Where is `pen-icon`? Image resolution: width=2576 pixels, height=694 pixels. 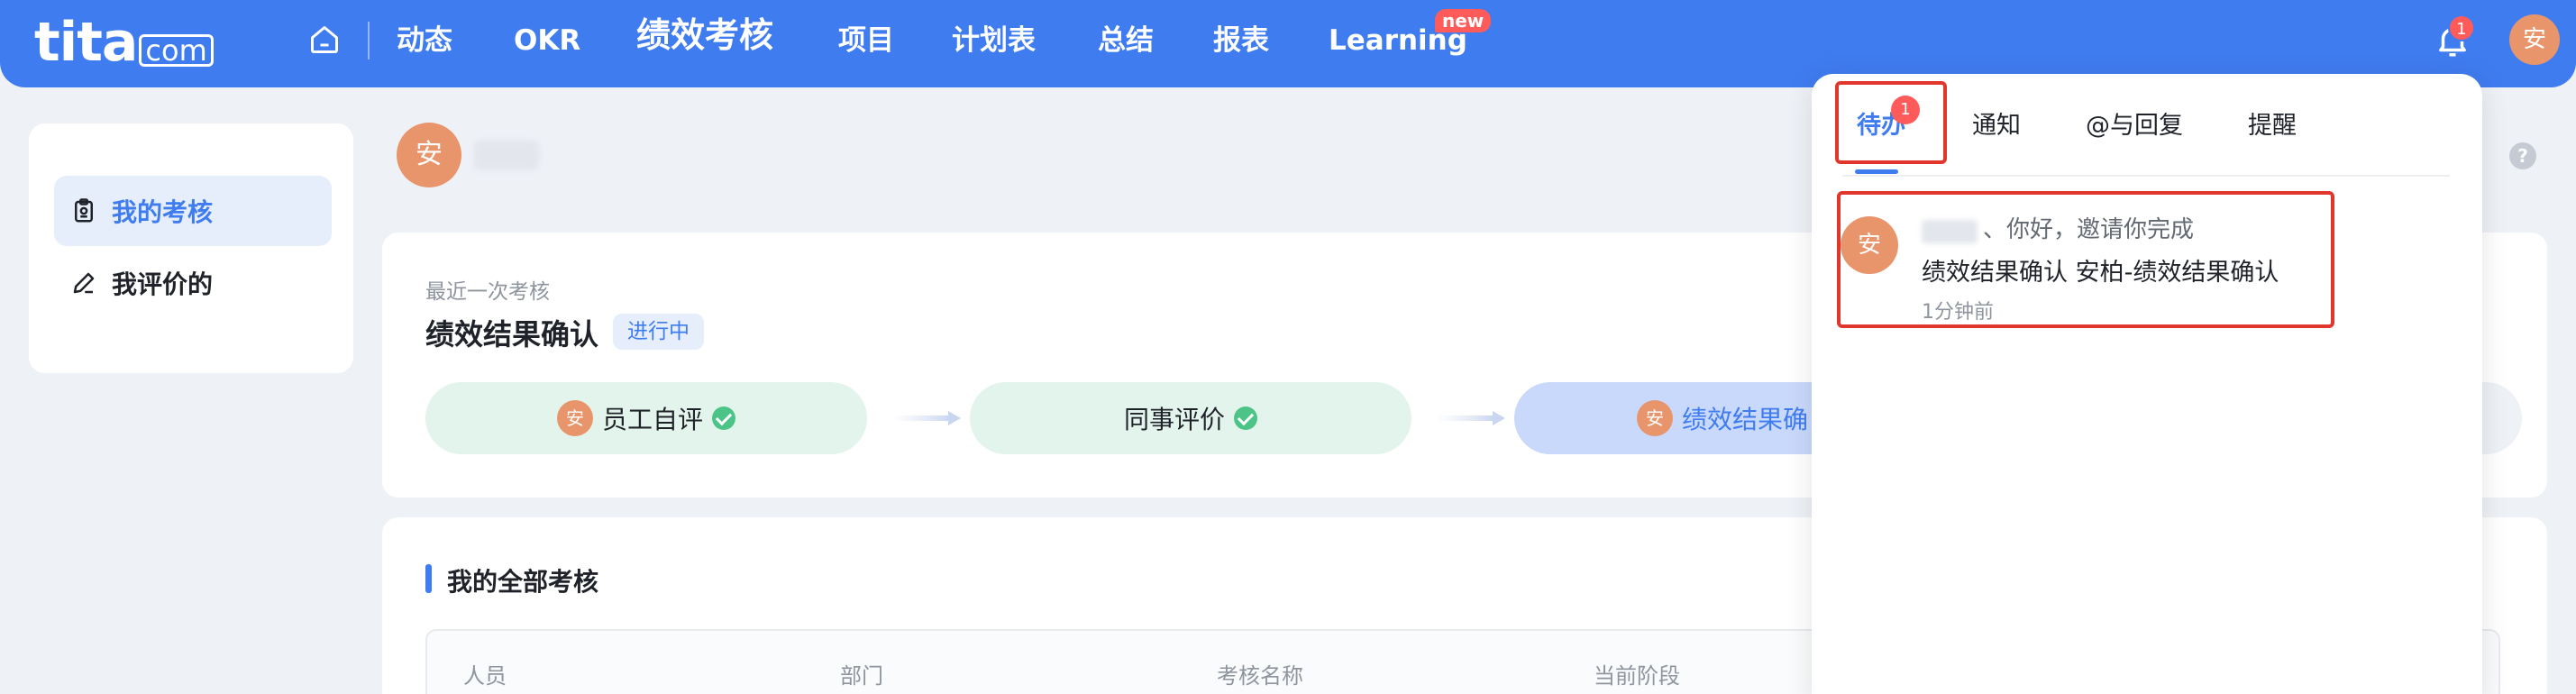 pen-icon is located at coordinates (84, 283).